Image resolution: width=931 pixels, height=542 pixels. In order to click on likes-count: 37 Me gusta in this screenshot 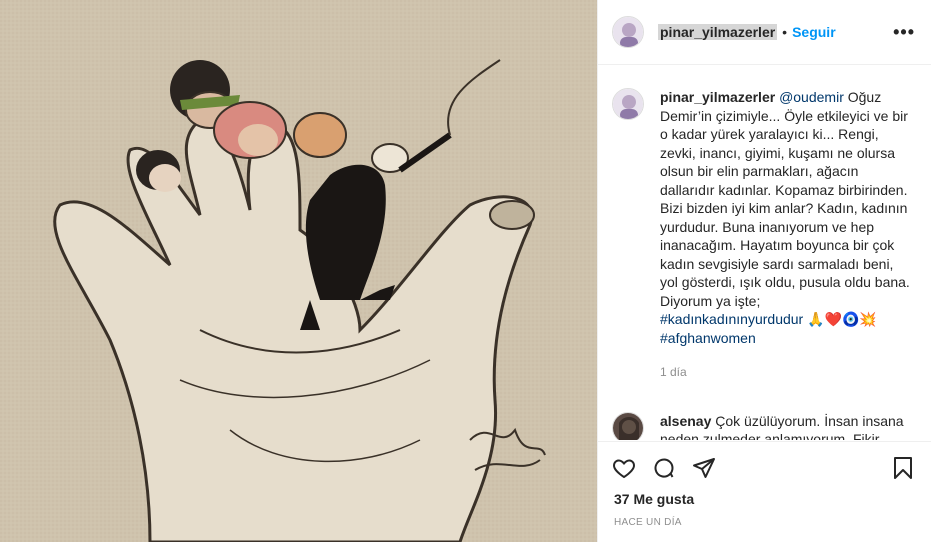, I will do `click(654, 499)`.